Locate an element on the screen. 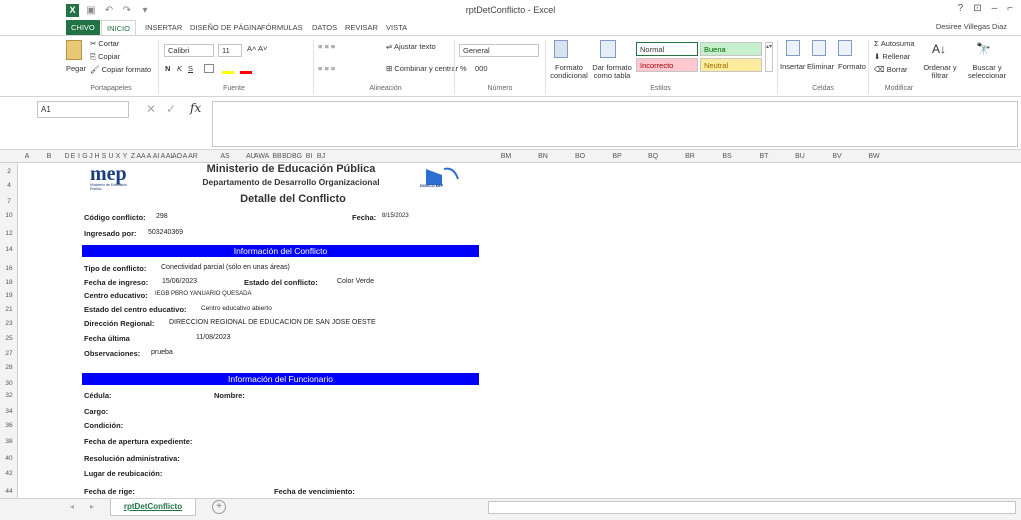 The width and height of the screenshot is (1021, 520). font-name-select: Calibri is located at coordinates (189, 50).